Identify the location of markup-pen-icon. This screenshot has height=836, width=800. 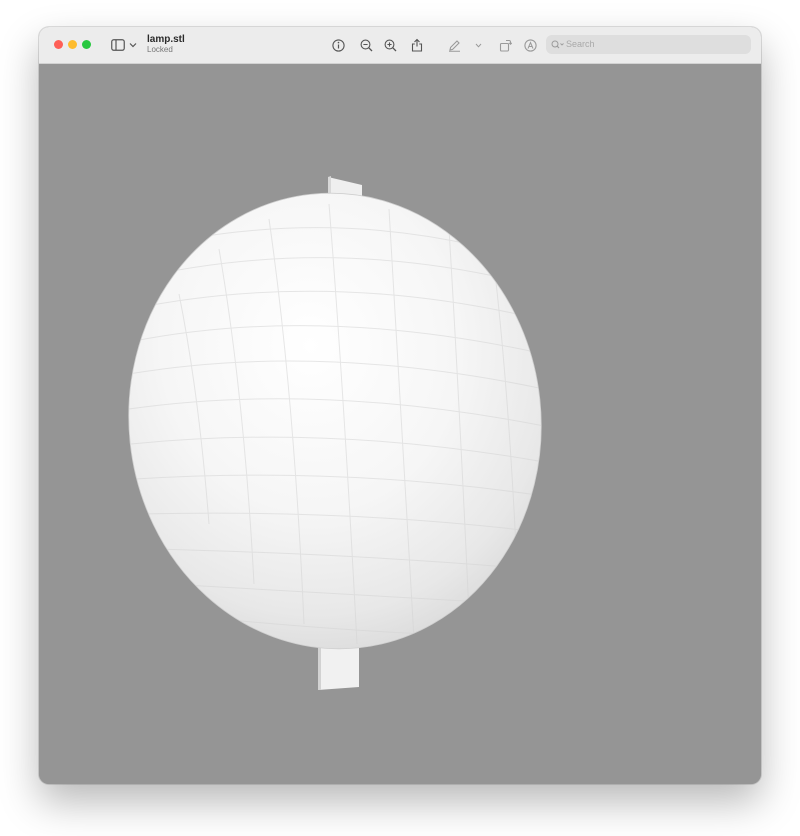
(454, 45).